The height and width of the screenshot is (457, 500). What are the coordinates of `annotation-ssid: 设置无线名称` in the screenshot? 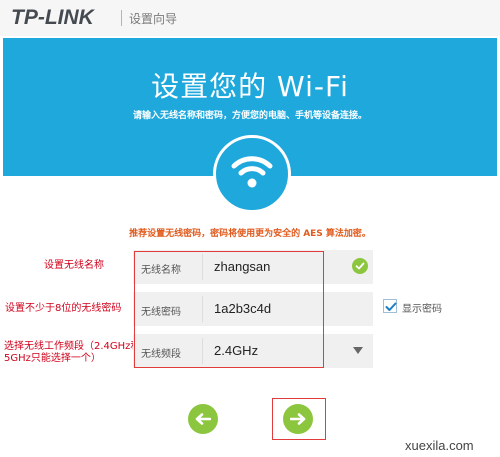 It's located at (74, 265).